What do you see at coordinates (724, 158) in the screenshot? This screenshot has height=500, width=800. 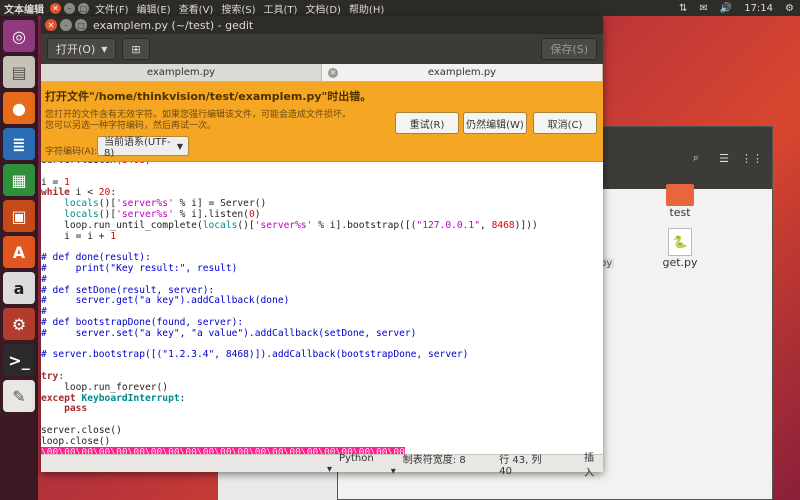 I see `list-view-icon: ☰` at bounding box center [724, 158].